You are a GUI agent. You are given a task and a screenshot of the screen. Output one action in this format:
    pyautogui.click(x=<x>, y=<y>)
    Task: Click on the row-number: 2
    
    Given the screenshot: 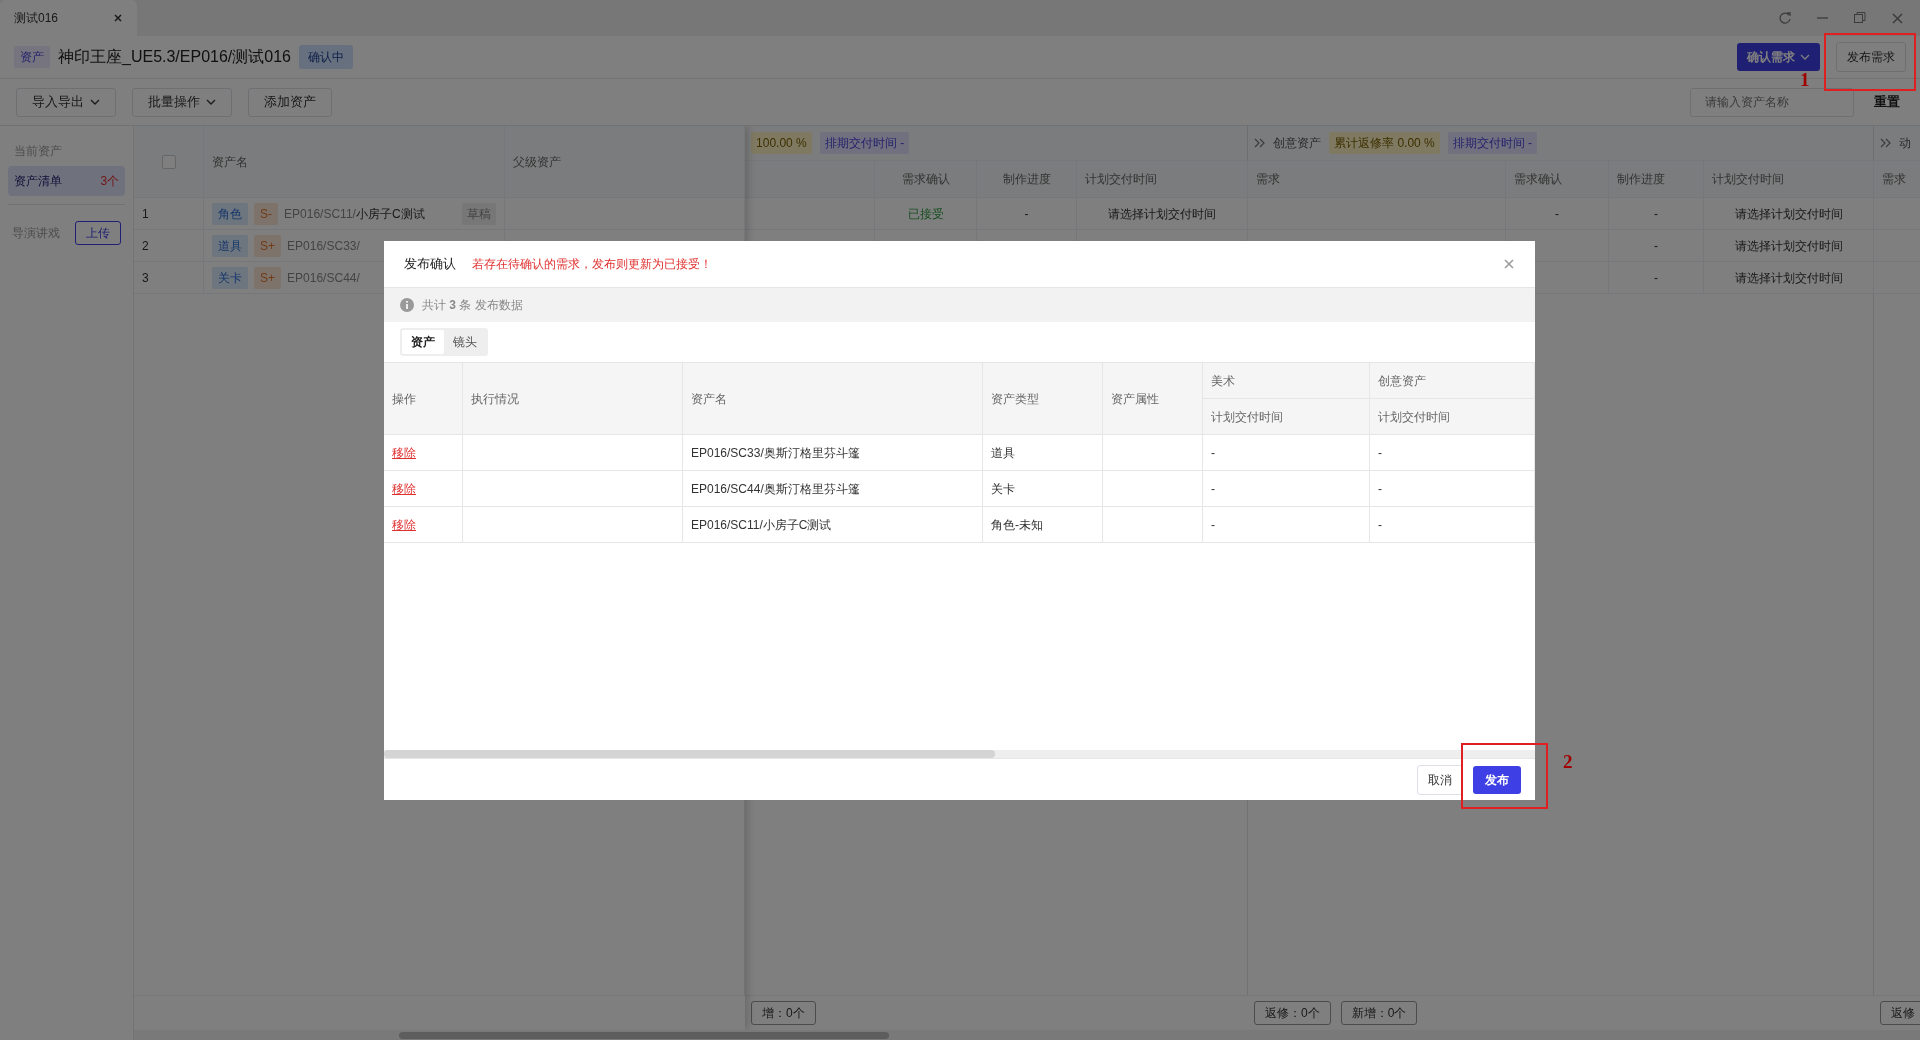 What is the action you would take?
    pyautogui.click(x=169, y=246)
    